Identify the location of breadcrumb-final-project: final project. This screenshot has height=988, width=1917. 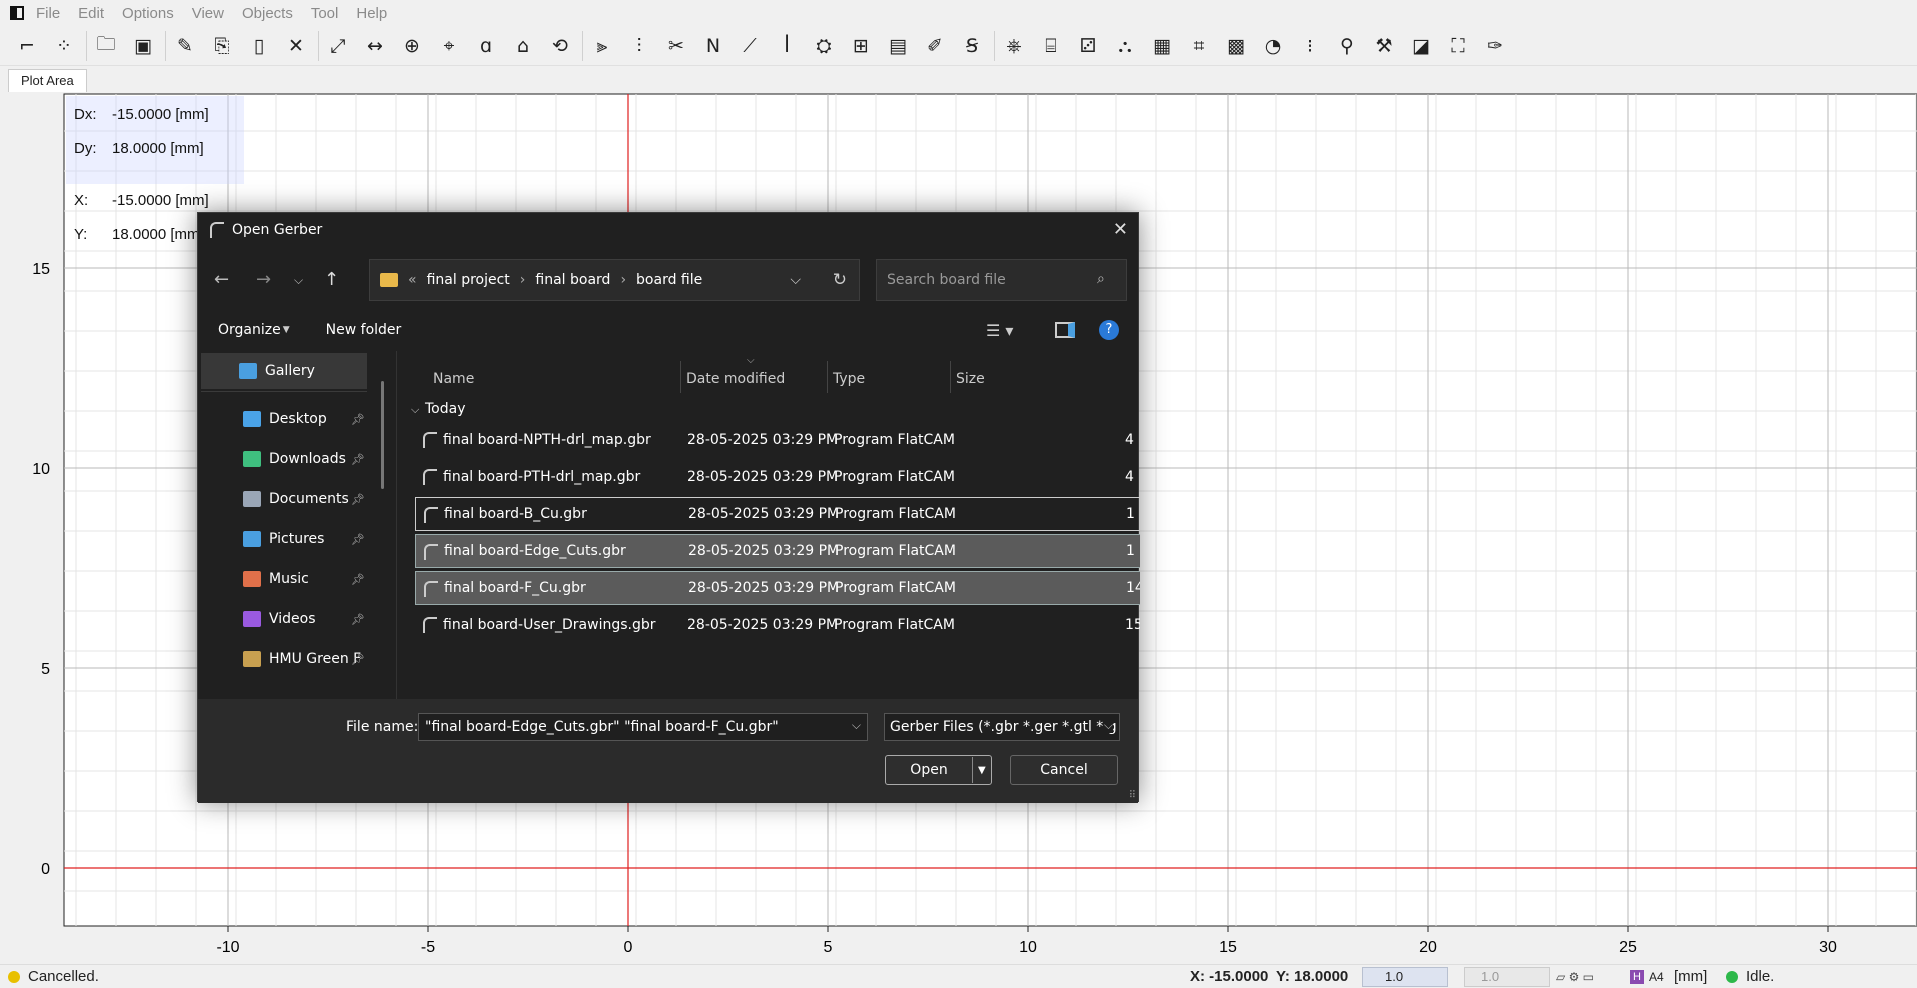
(468, 280).